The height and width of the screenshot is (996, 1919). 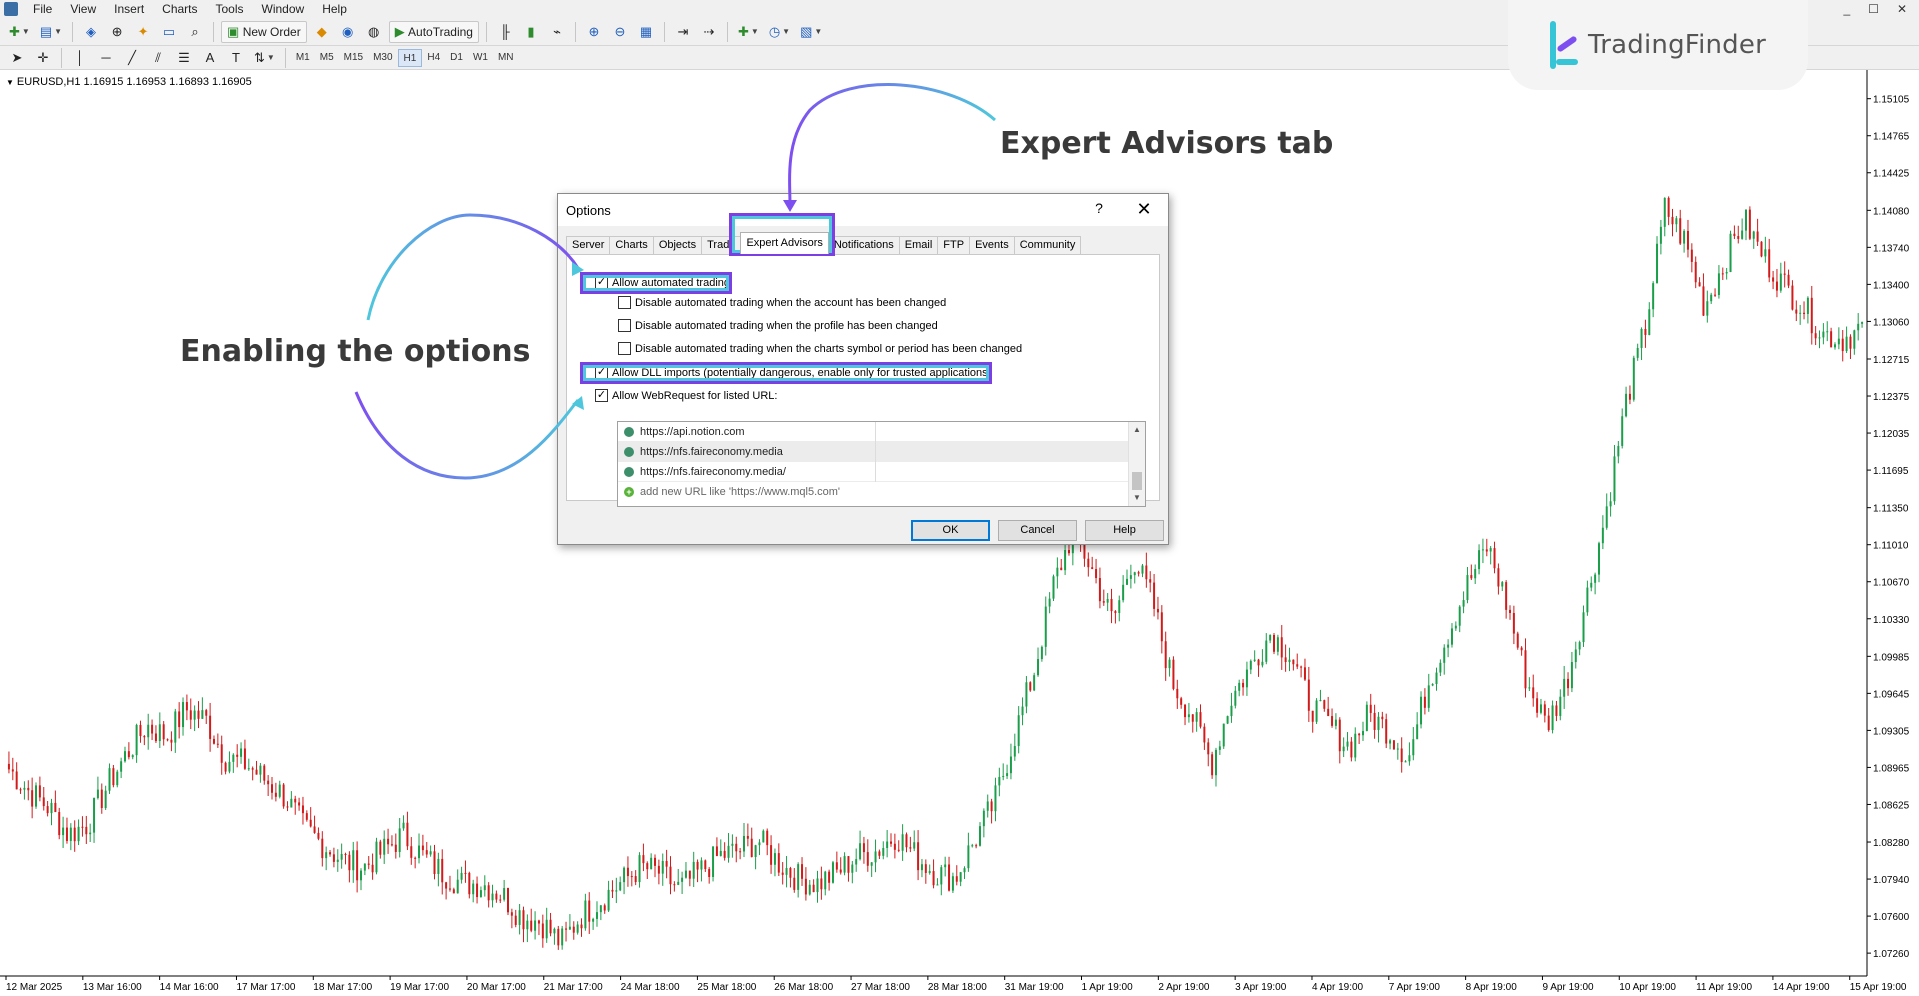 I want to click on tab-charts: Charts, so click(x=631, y=245).